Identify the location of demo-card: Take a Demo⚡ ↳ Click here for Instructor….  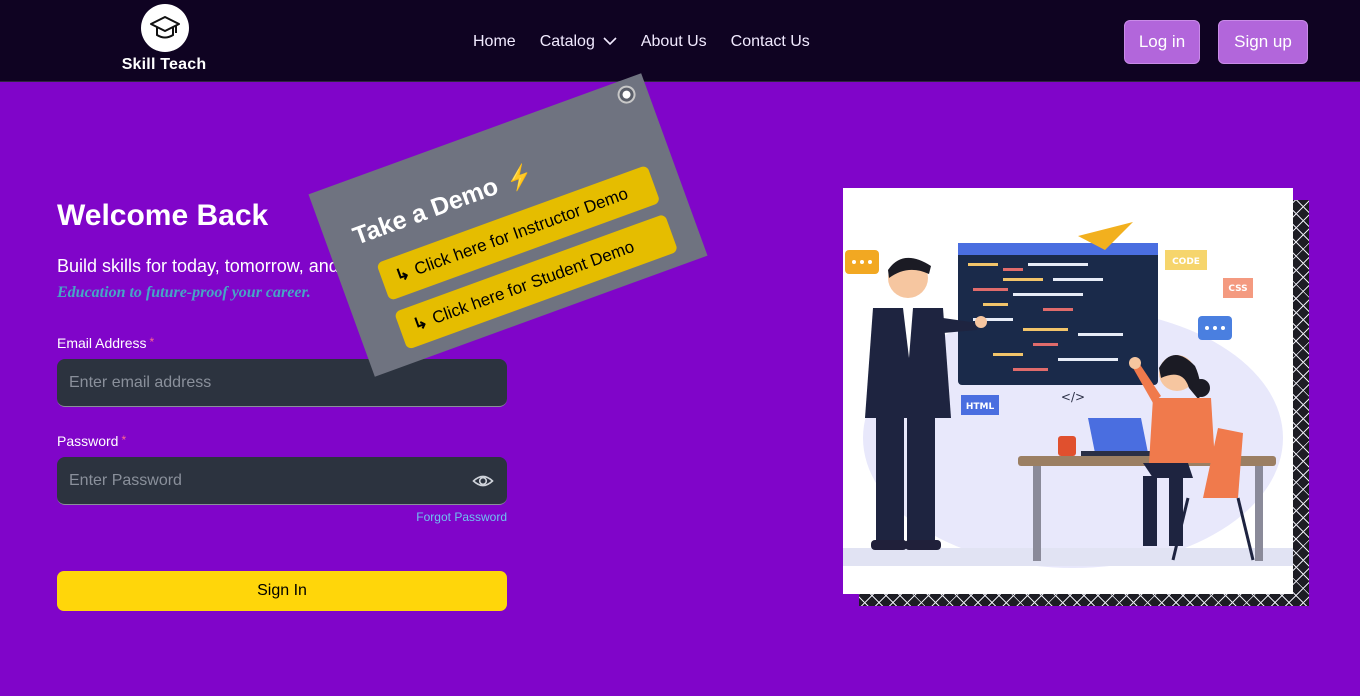
(508, 225).